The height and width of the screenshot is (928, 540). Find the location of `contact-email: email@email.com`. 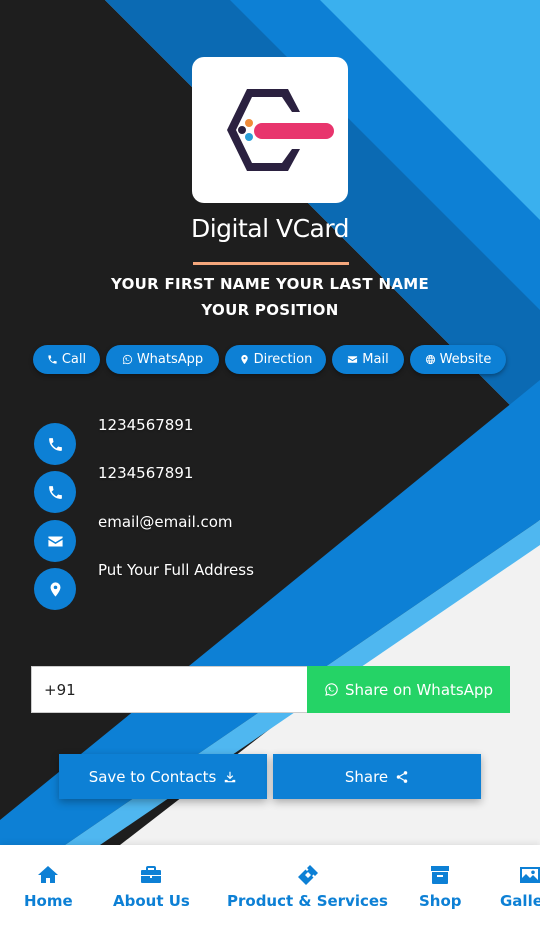

contact-email: email@email.com is located at coordinates (274, 538).